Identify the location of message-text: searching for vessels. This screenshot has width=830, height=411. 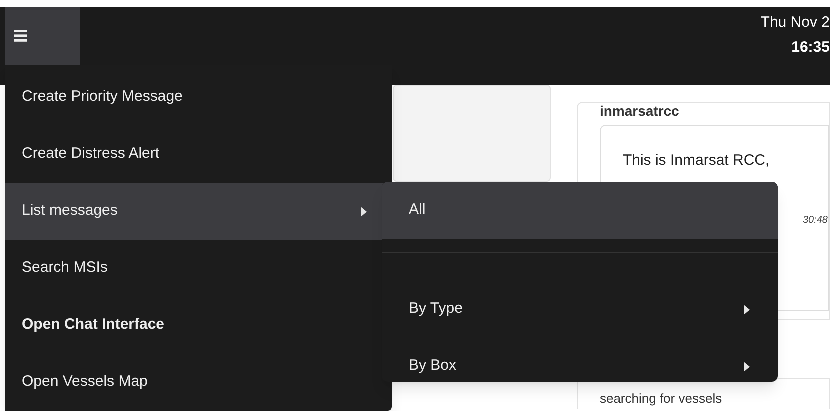
(662, 399).